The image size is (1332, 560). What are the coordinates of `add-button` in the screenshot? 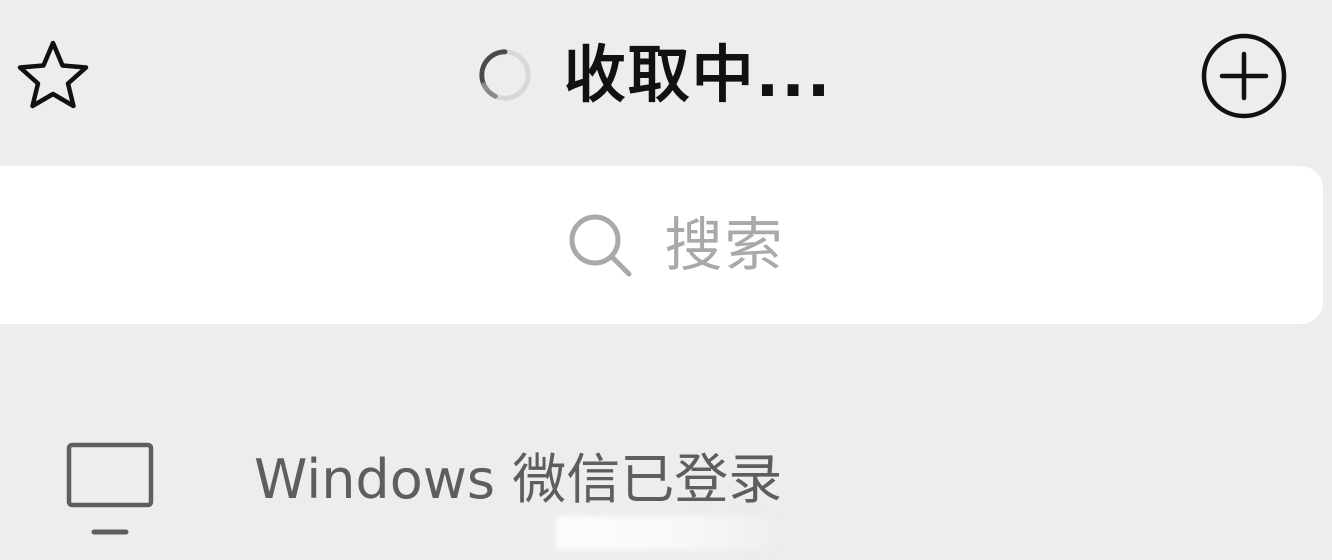 It's located at (1244, 76).